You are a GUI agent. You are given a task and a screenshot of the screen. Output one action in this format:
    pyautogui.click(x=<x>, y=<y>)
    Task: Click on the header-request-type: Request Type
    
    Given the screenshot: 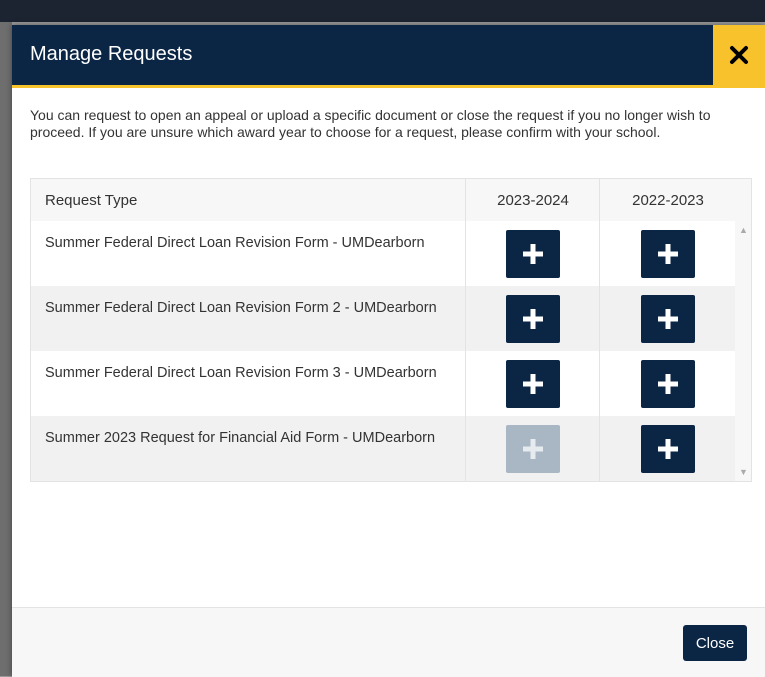 What is the action you would take?
    pyautogui.click(x=91, y=200)
    